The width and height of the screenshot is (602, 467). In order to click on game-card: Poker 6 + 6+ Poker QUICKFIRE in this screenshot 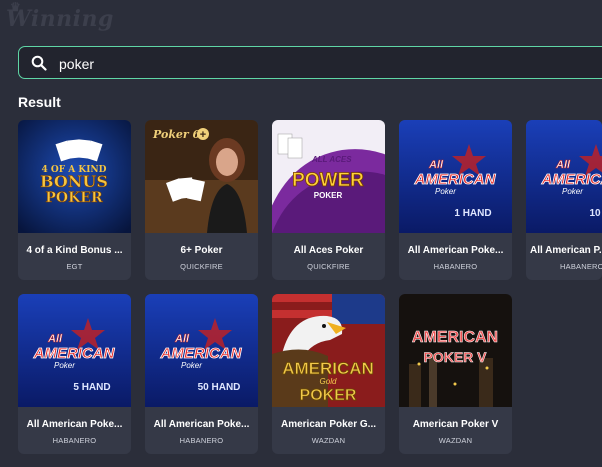, I will do `click(201, 200)`.